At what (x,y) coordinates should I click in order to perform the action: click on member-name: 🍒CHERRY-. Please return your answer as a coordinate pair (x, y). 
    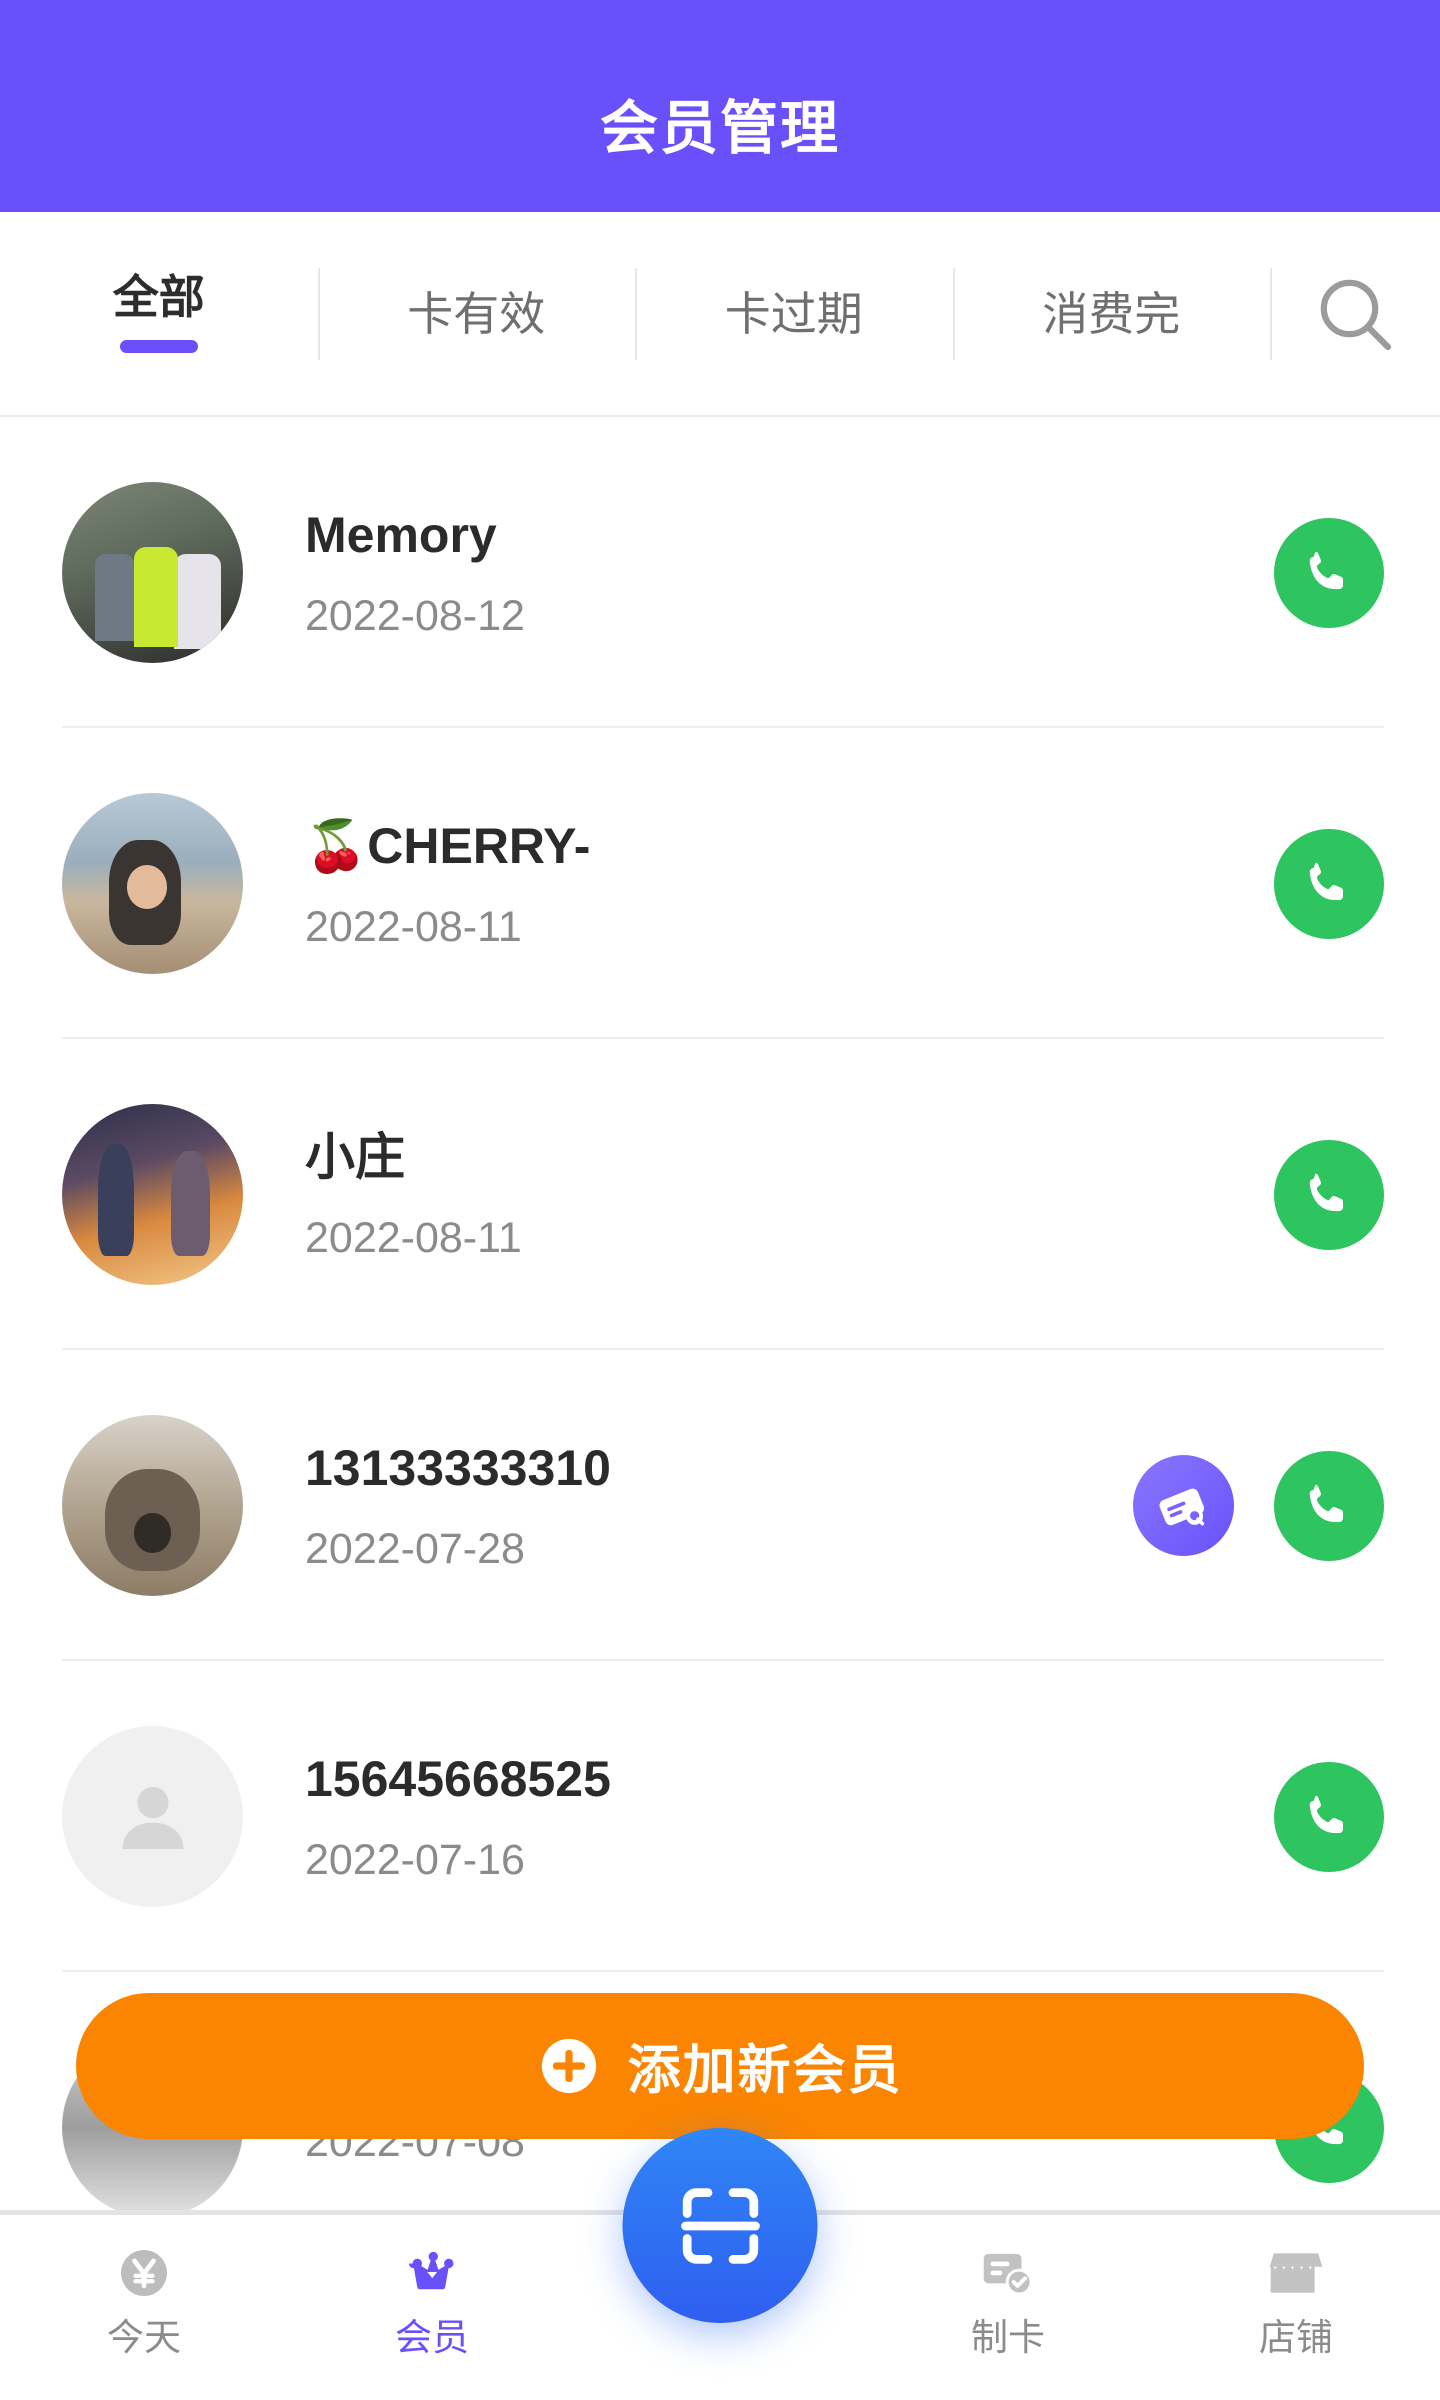
    Looking at the image, I should click on (448, 846).